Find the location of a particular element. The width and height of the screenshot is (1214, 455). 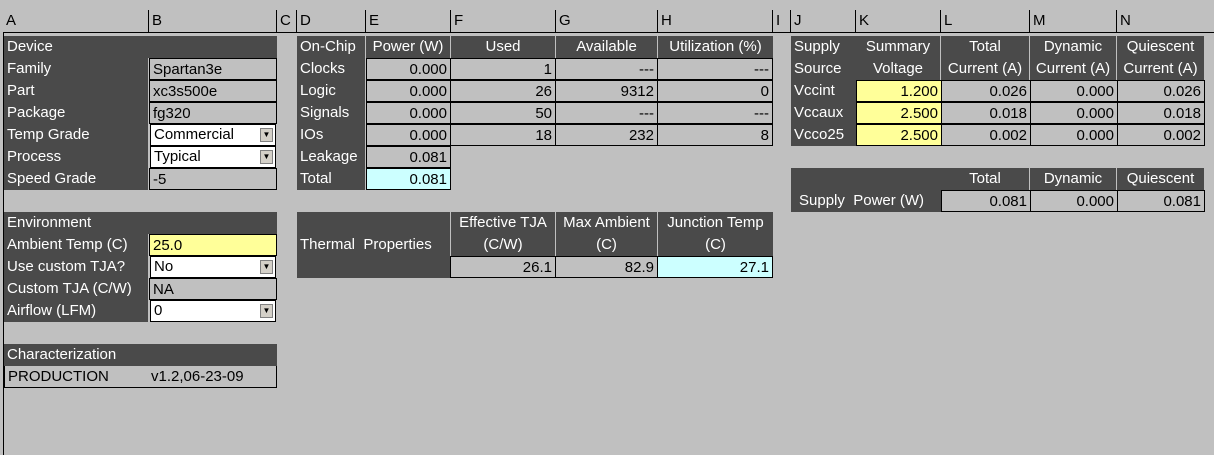

thermal-value-junction: 27.1 is located at coordinates (715, 267).